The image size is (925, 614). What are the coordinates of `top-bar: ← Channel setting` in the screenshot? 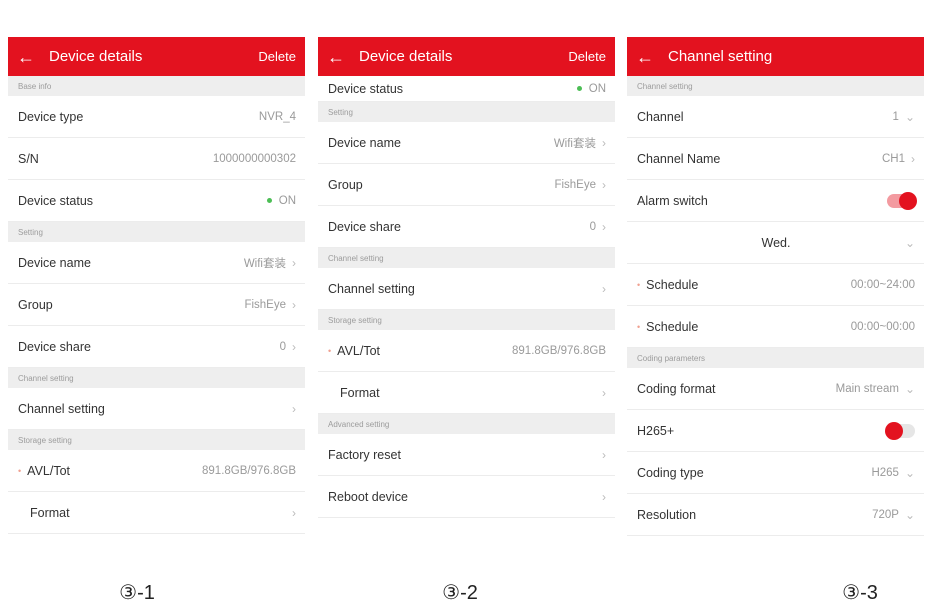 It's located at (775, 56).